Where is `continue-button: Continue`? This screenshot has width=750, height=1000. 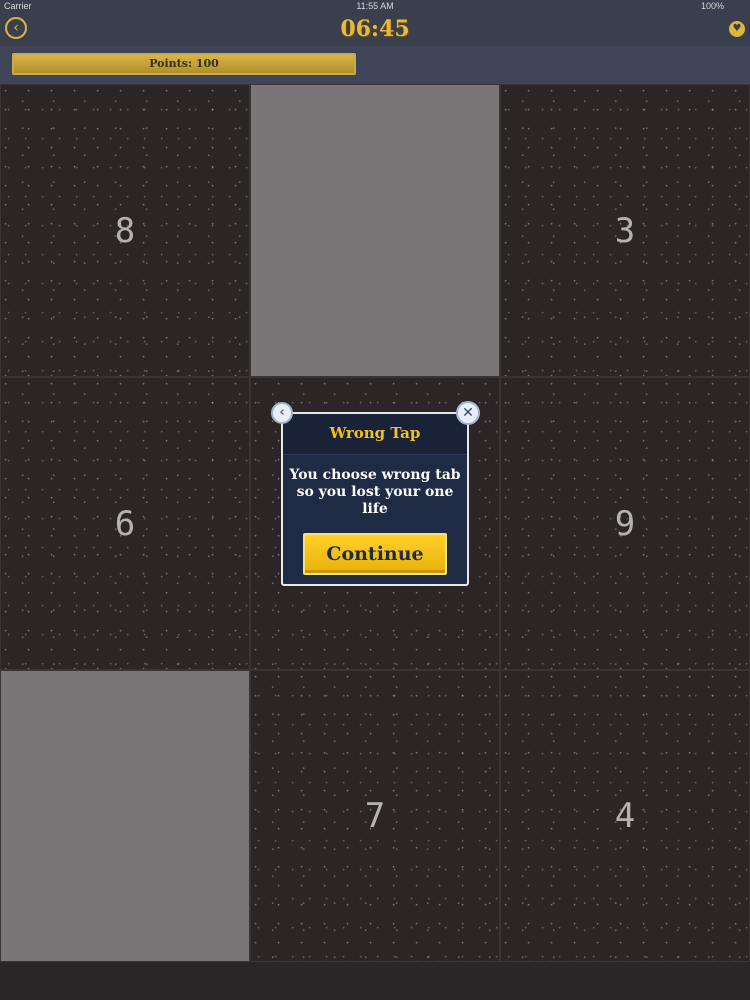
continue-button: Continue is located at coordinates (375, 554).